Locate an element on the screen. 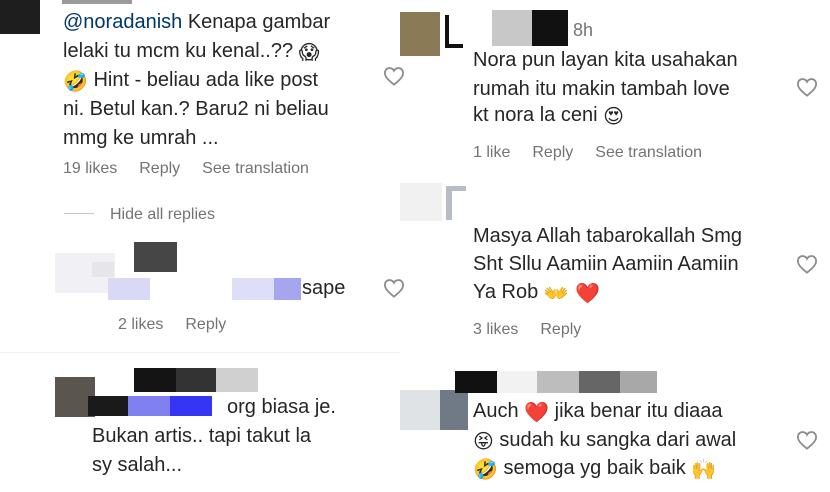 The height and width of the screenshot is (492, 830). likes-count: 3 likes is located at coordinates (495, 330).